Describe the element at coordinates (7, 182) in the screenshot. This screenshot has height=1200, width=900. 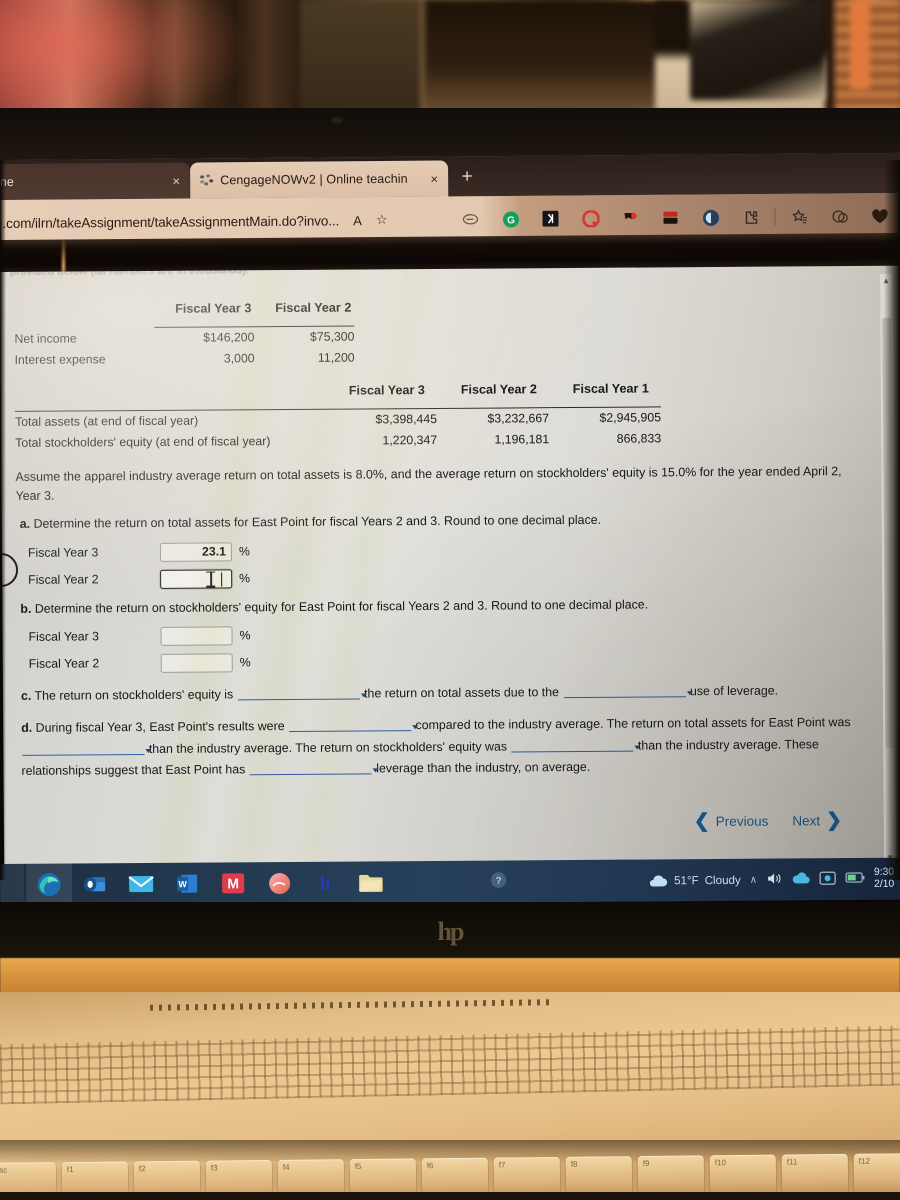
I see `tab-title: y Home` at that location.